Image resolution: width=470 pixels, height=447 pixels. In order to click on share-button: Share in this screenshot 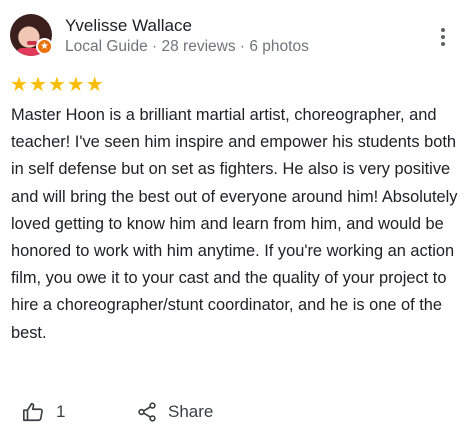, I will do `click(174, 412)`.